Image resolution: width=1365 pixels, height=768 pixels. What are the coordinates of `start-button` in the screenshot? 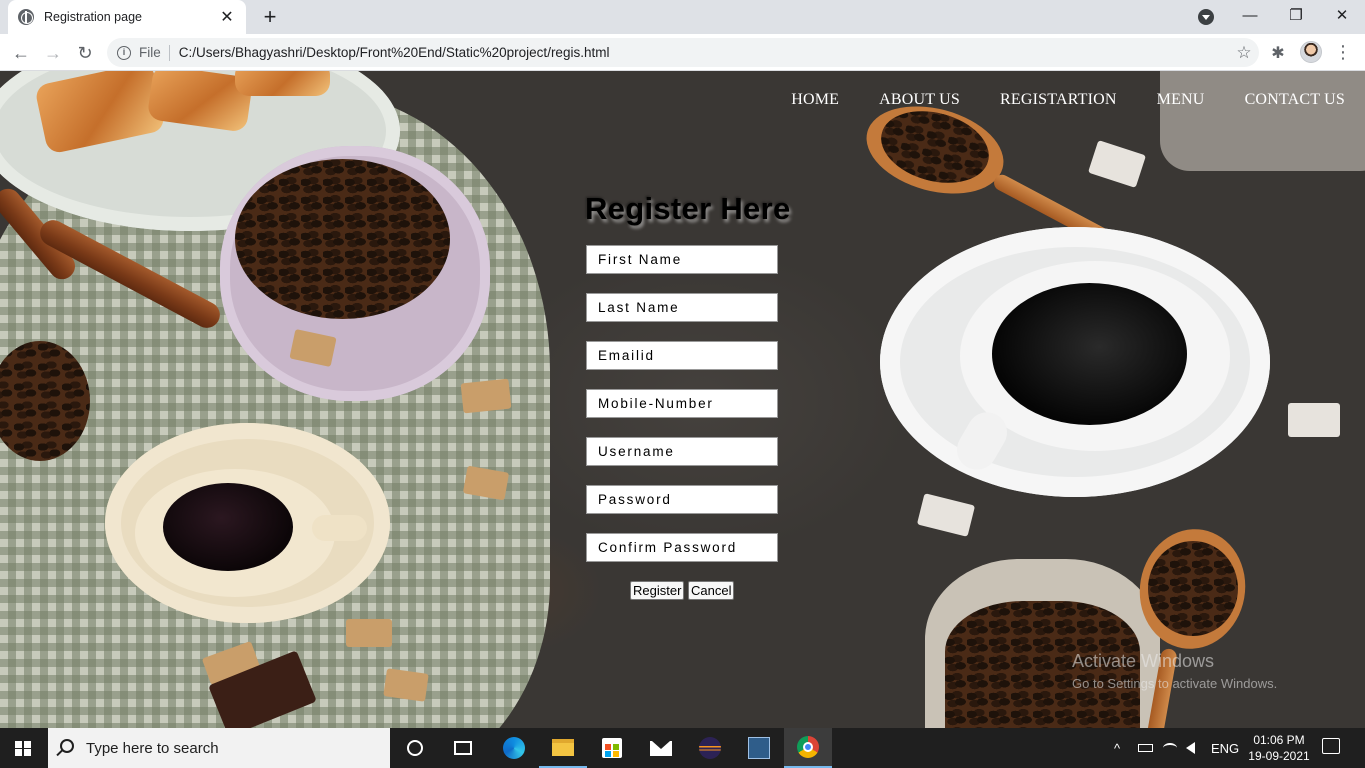 It's located at (23, 748).